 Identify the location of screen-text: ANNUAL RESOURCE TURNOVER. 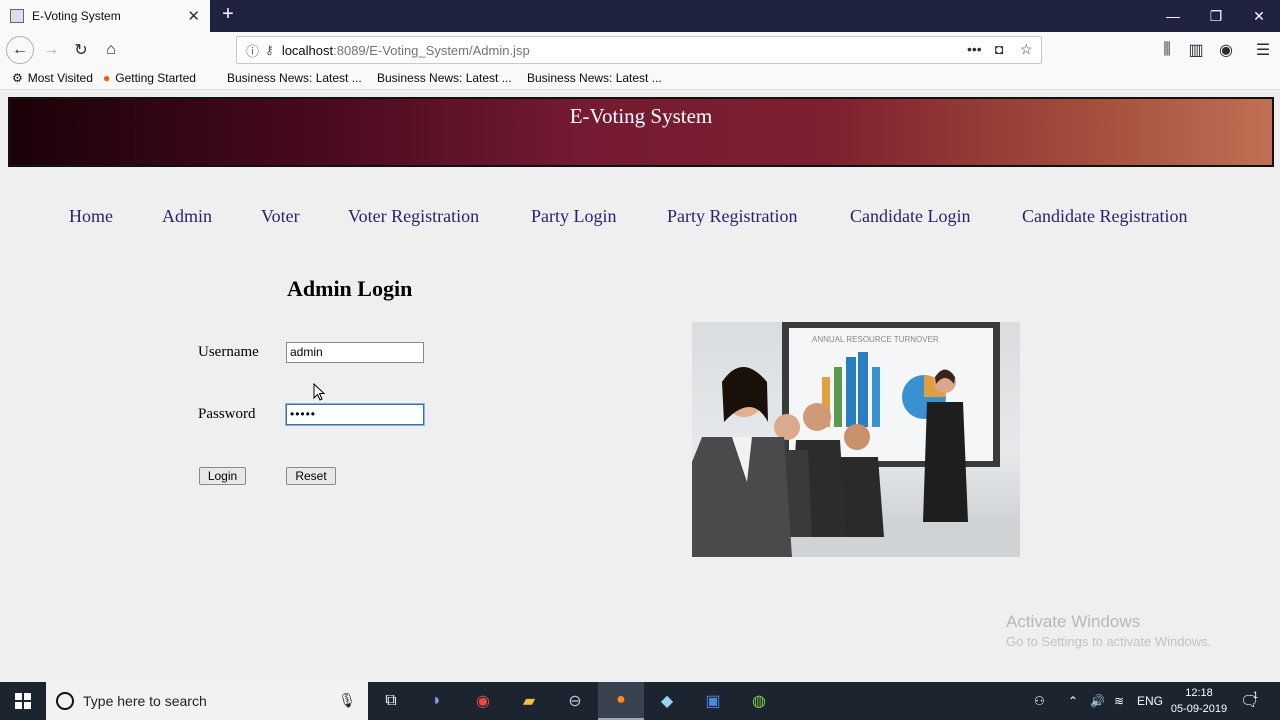
(875, 339).